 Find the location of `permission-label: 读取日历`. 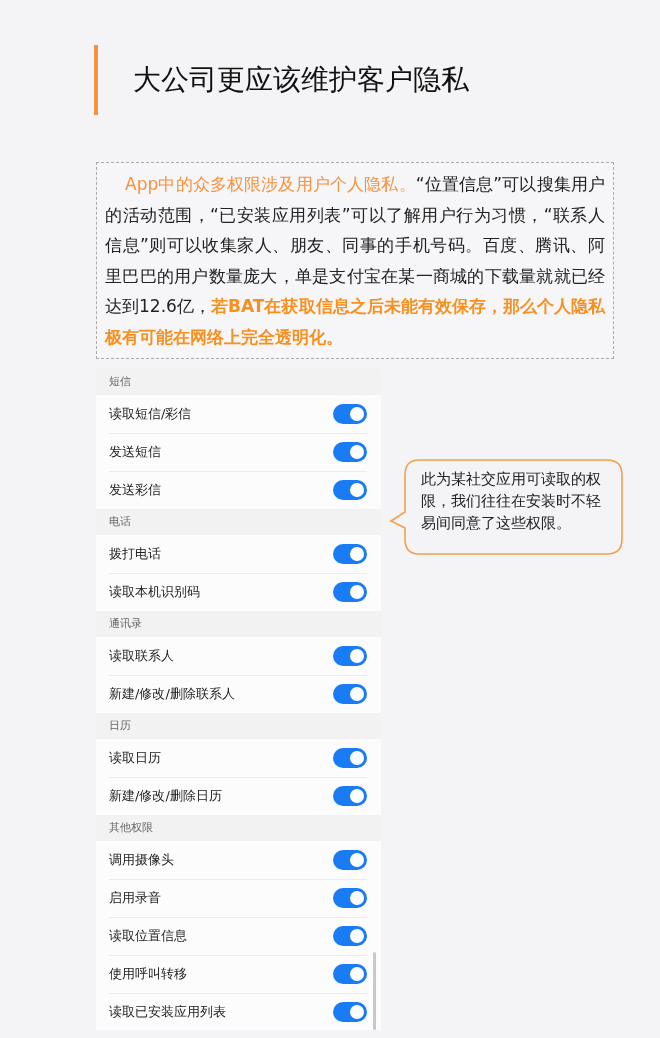

permission-label: 读取日历 is located at coordinates (135, 758).